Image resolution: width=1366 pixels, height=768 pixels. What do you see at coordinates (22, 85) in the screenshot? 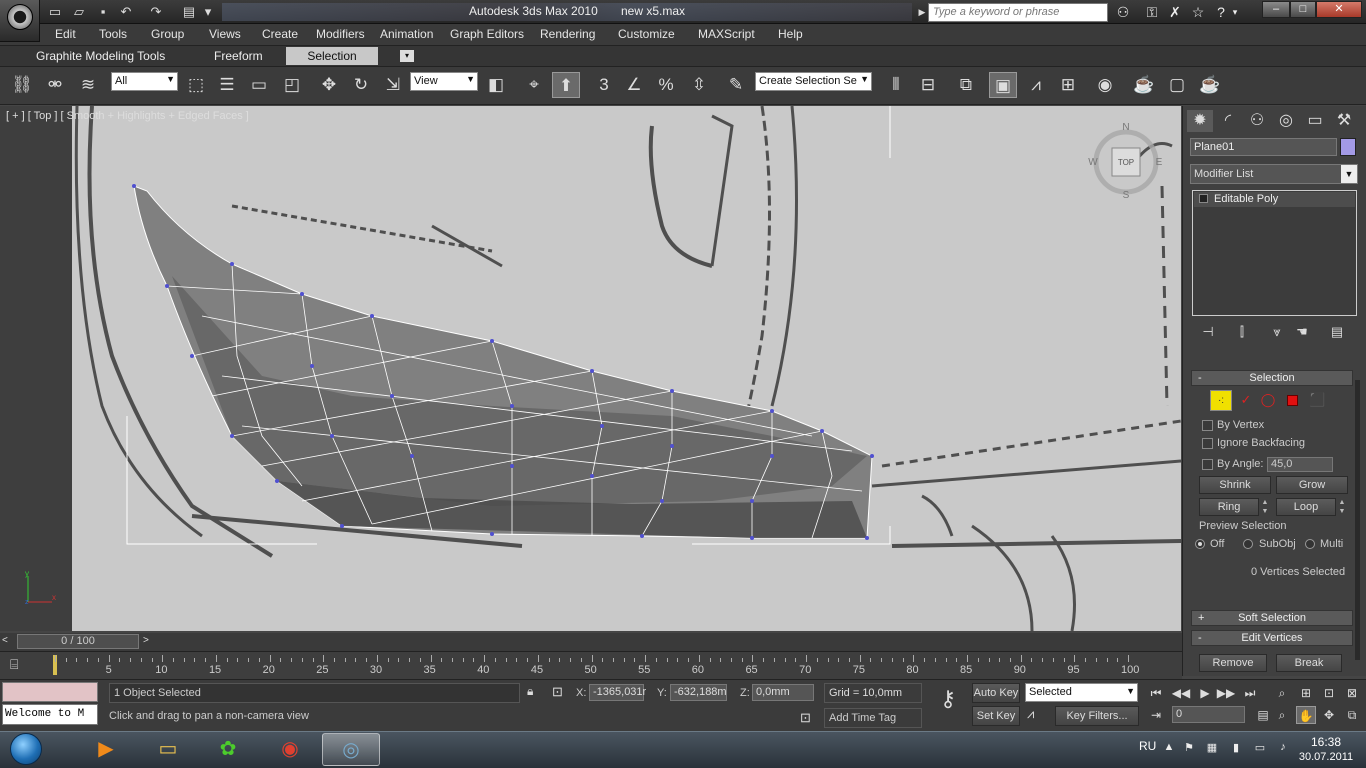
I see `select-and-link-icon: ⛓` at bounding box center [22, 85].